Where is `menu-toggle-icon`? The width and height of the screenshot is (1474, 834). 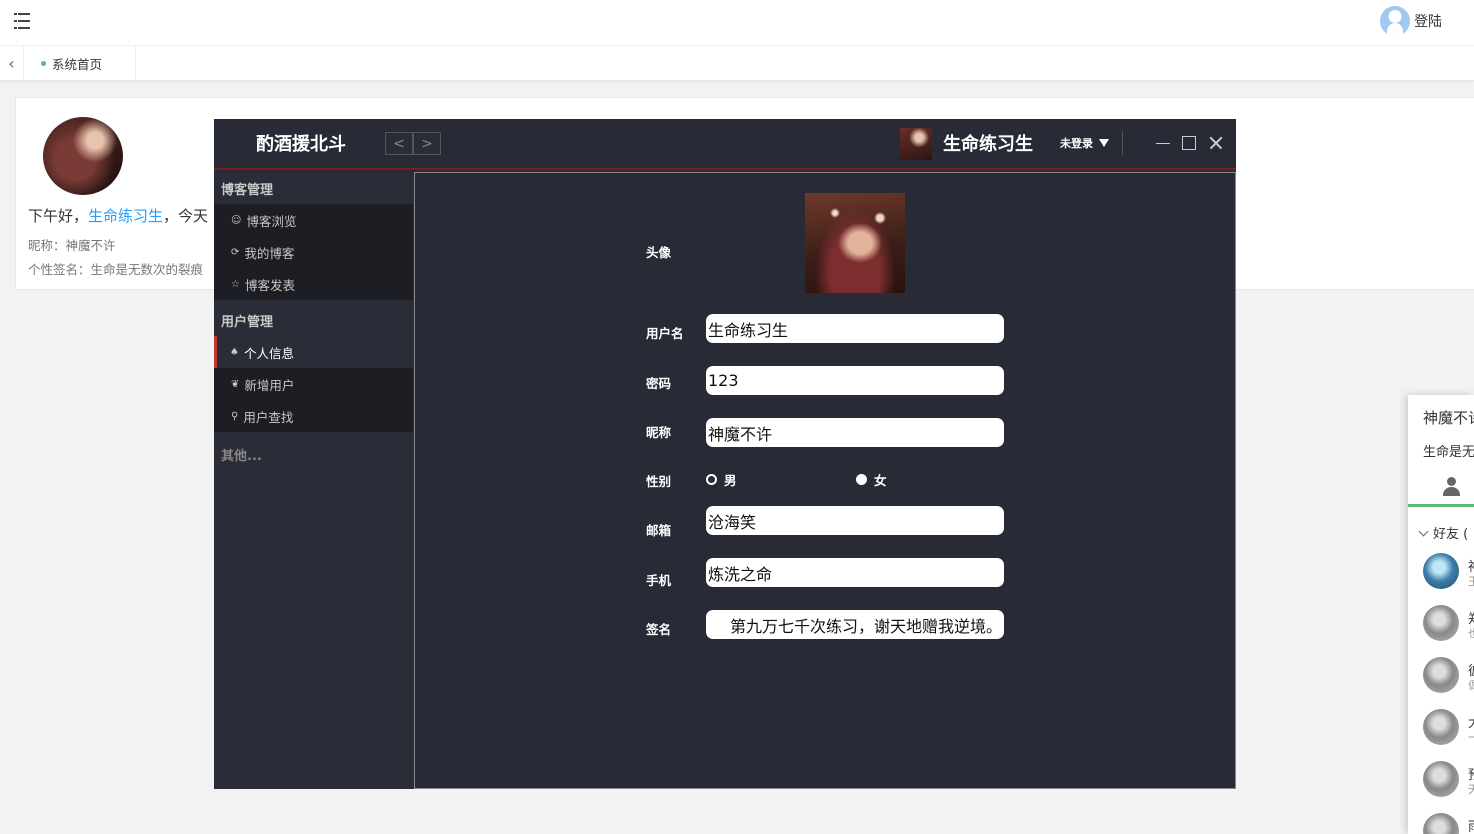
menu-toggle-icon is located at coordinates (22, 21).